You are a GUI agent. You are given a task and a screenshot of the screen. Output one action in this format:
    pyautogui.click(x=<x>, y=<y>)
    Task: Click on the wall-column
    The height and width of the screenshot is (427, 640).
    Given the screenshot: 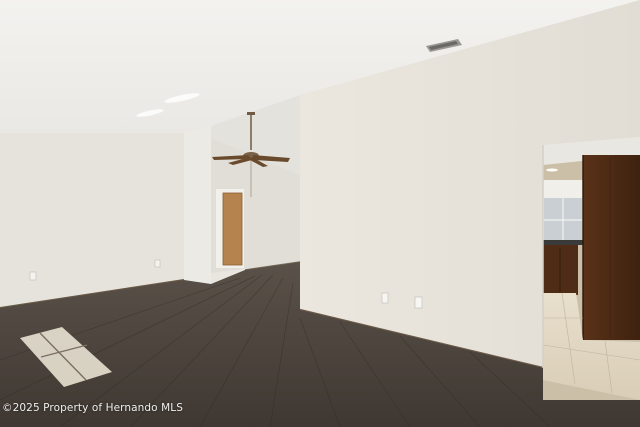 What is the action you would take?
    pyautogui.click(x=197, y=205)
    